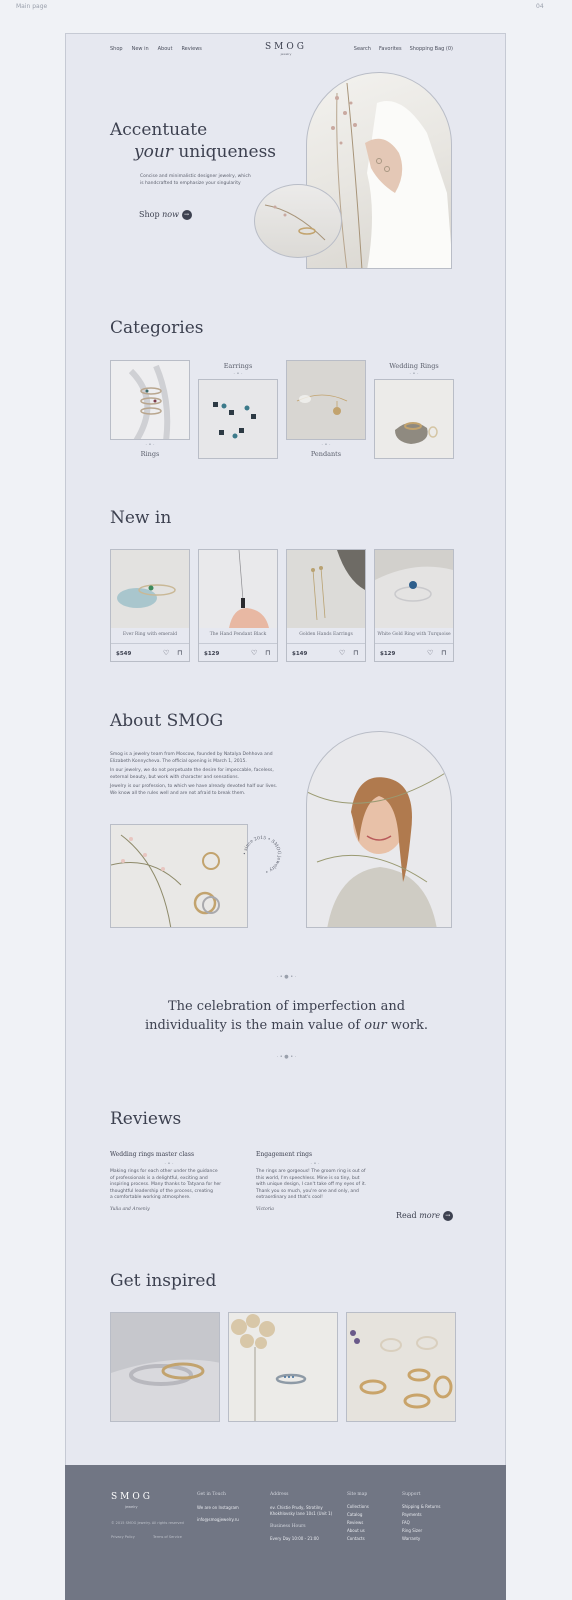 This screenshot has width=572, height=1600. I want to click on quote-dots-top: · • ● • ·, so click(286, 977).